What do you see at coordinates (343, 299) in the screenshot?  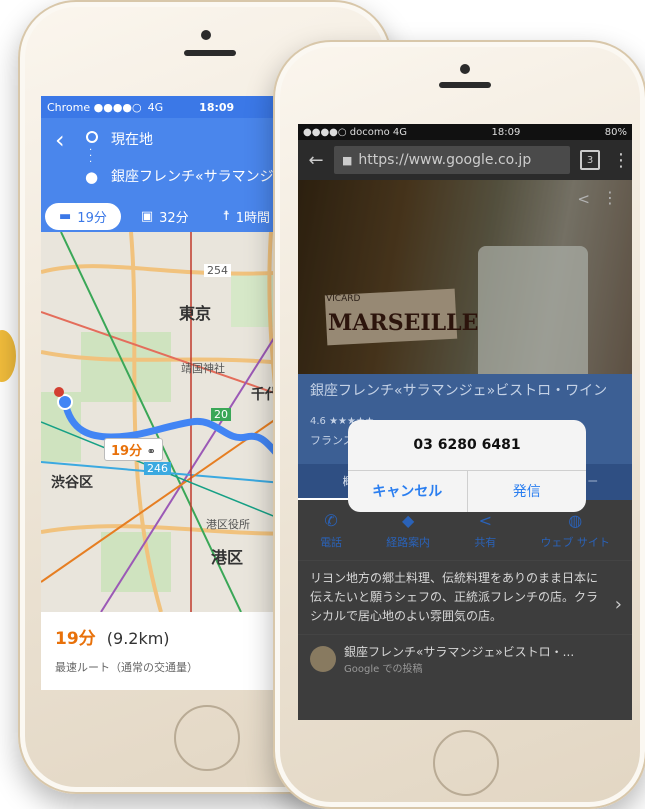 I see `photo-text-vicard: VICARD` at bounding box center [343, 299].